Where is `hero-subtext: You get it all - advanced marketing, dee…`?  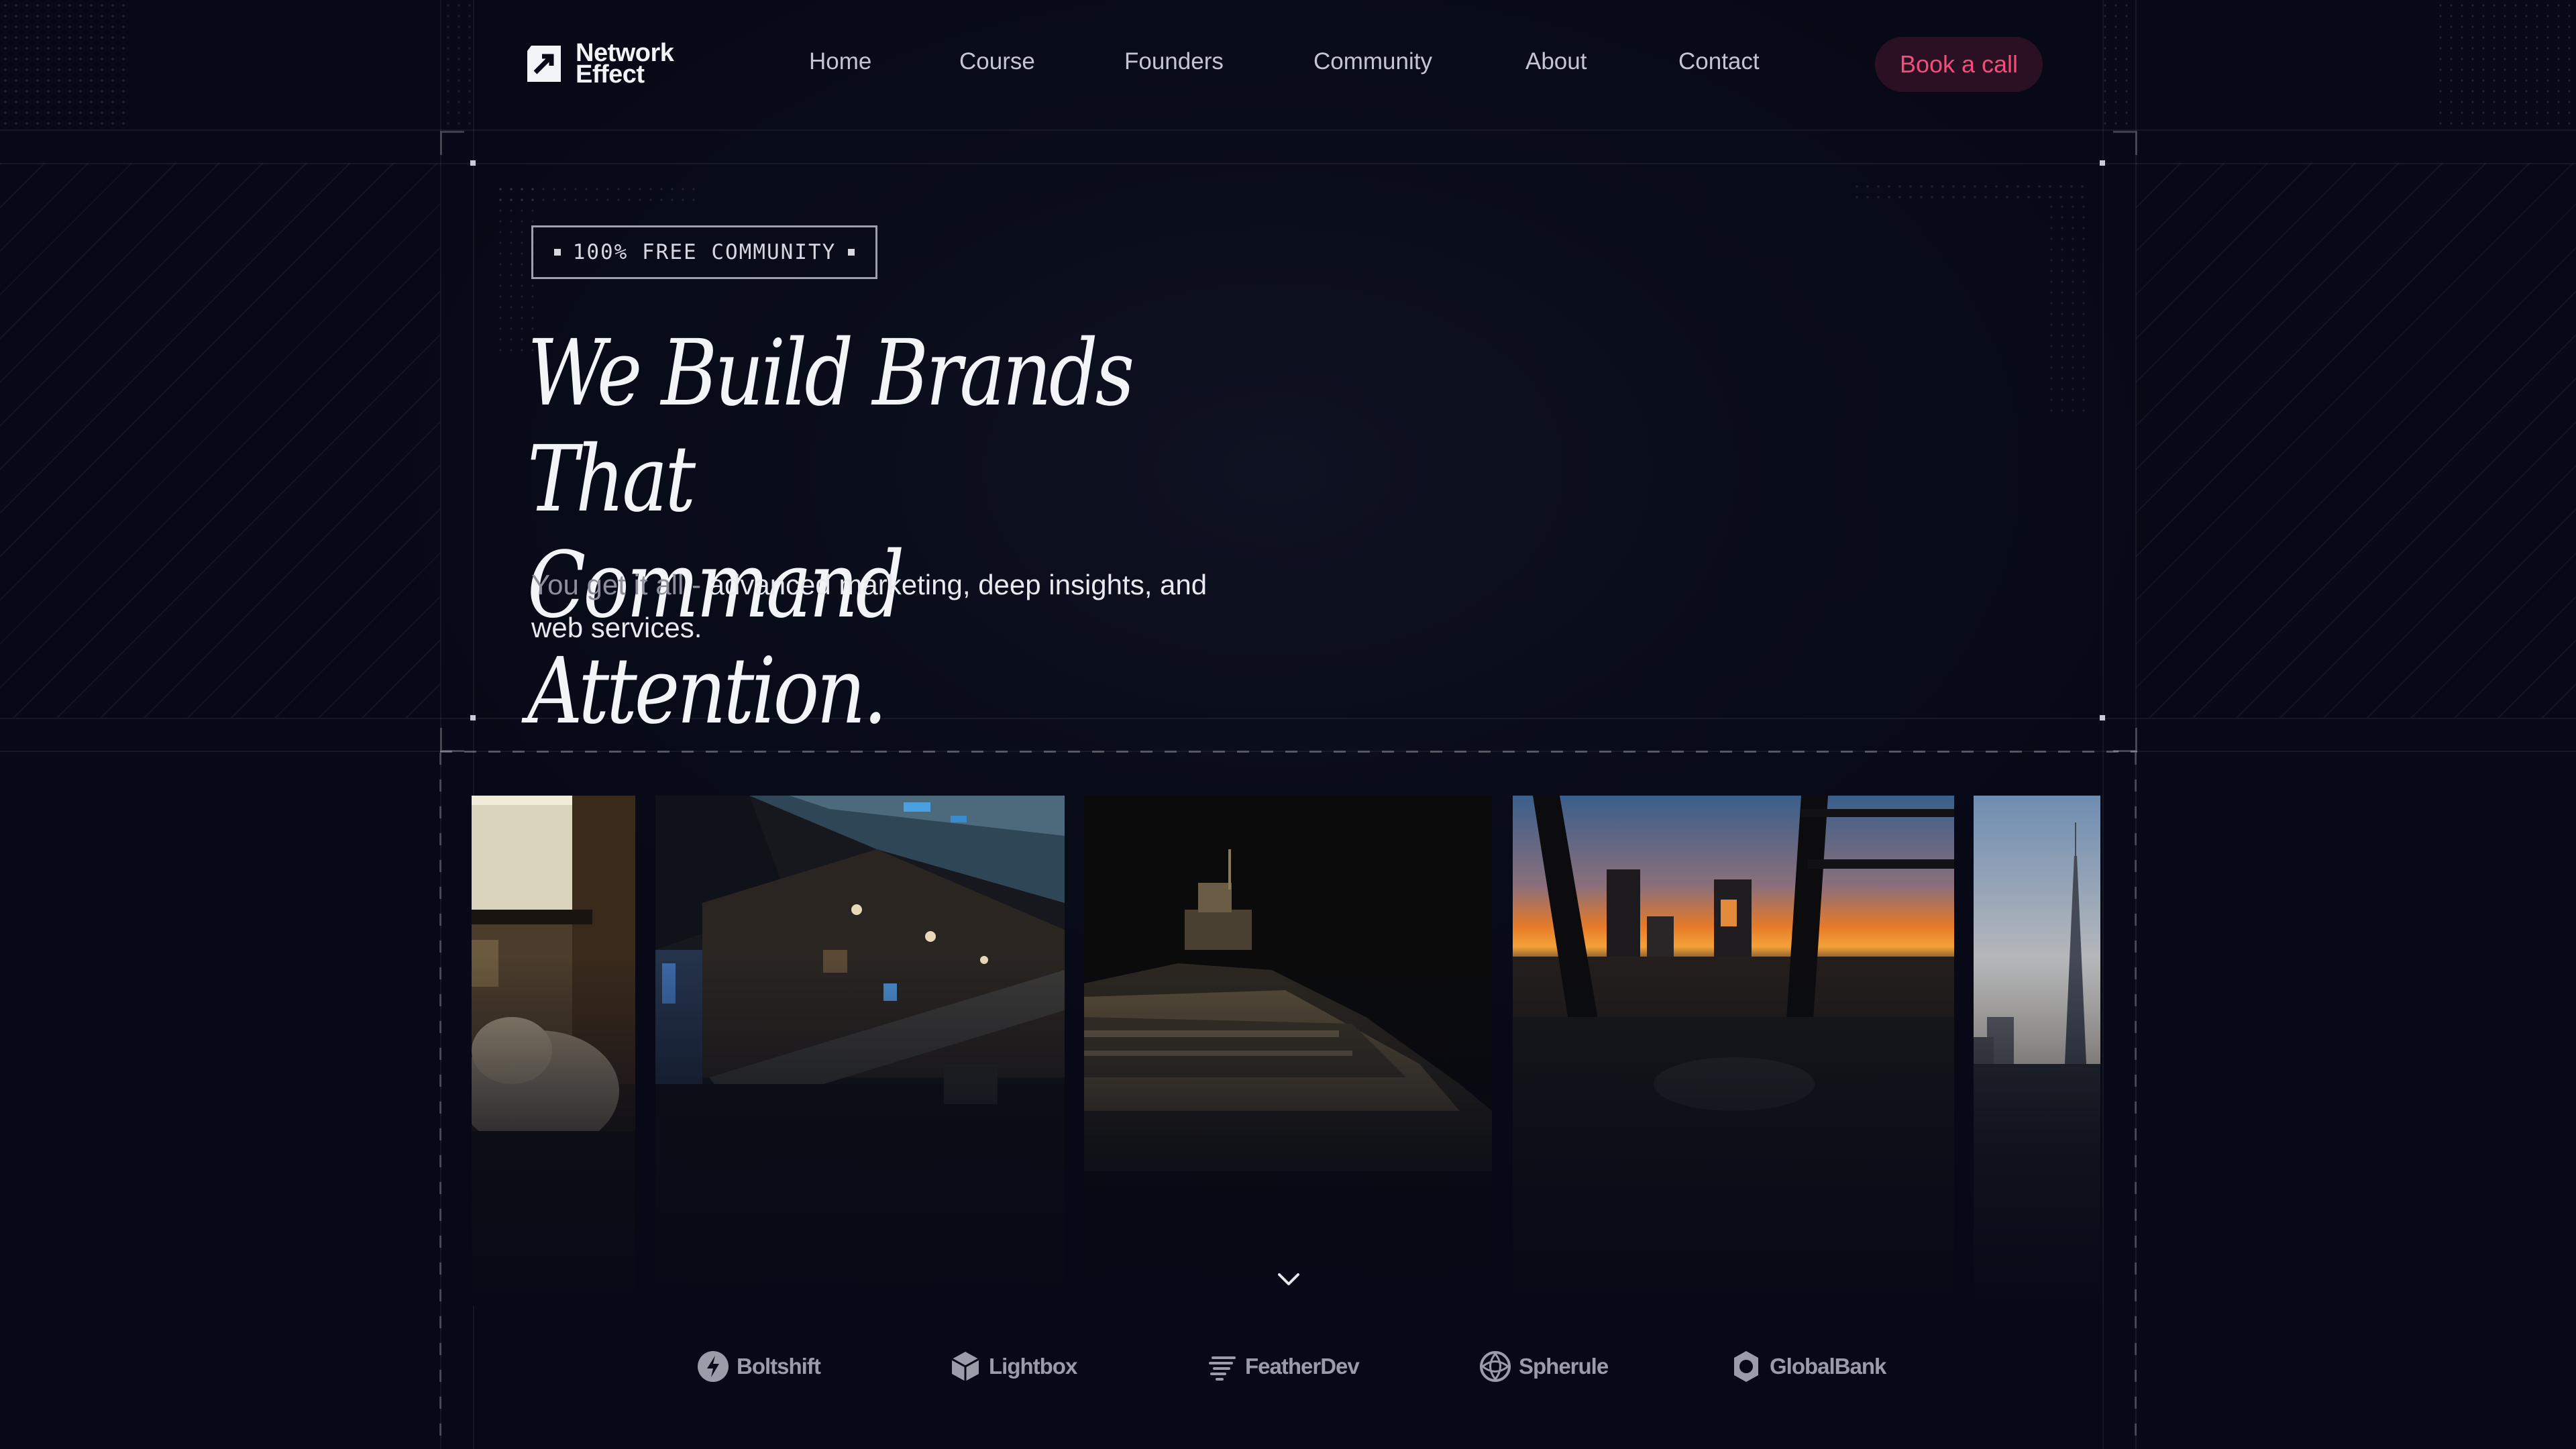
hero-subtext: You get it all - advanced marketing, dee… is located at coordinates (893, 606).